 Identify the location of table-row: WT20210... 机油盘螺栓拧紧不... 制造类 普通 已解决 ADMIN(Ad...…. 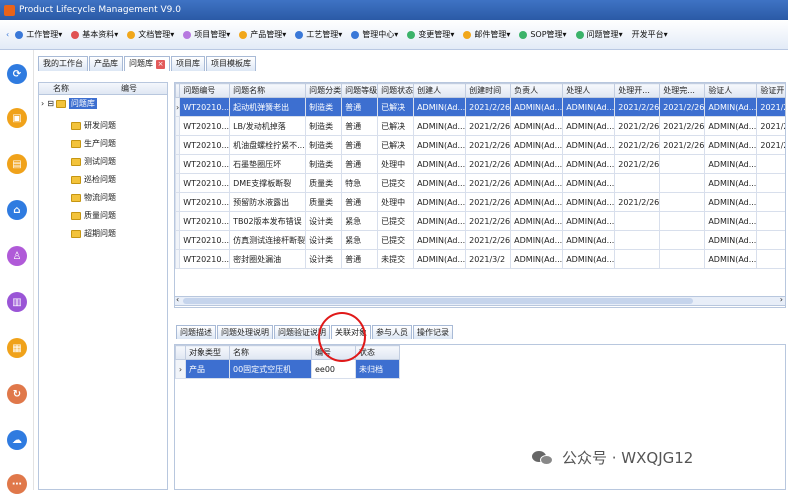
(480, 145).